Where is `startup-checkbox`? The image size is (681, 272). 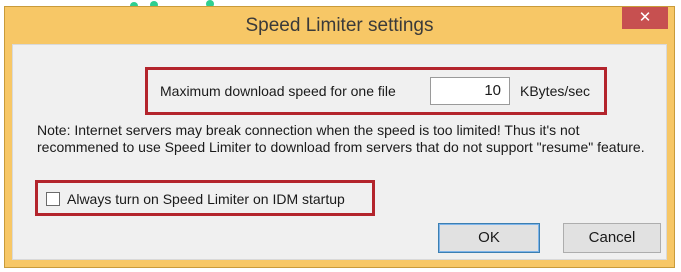
startup-checkbox is located at coordinates (53, 199).